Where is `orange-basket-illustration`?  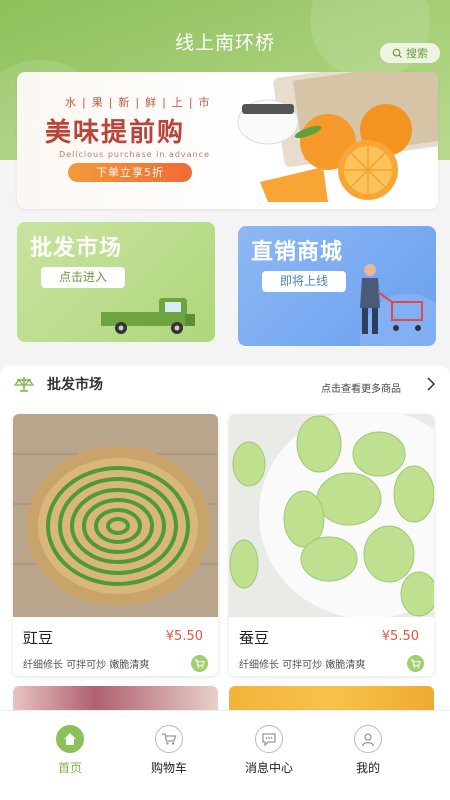 orange-basket-illustration is located at coordinates (337, 137).